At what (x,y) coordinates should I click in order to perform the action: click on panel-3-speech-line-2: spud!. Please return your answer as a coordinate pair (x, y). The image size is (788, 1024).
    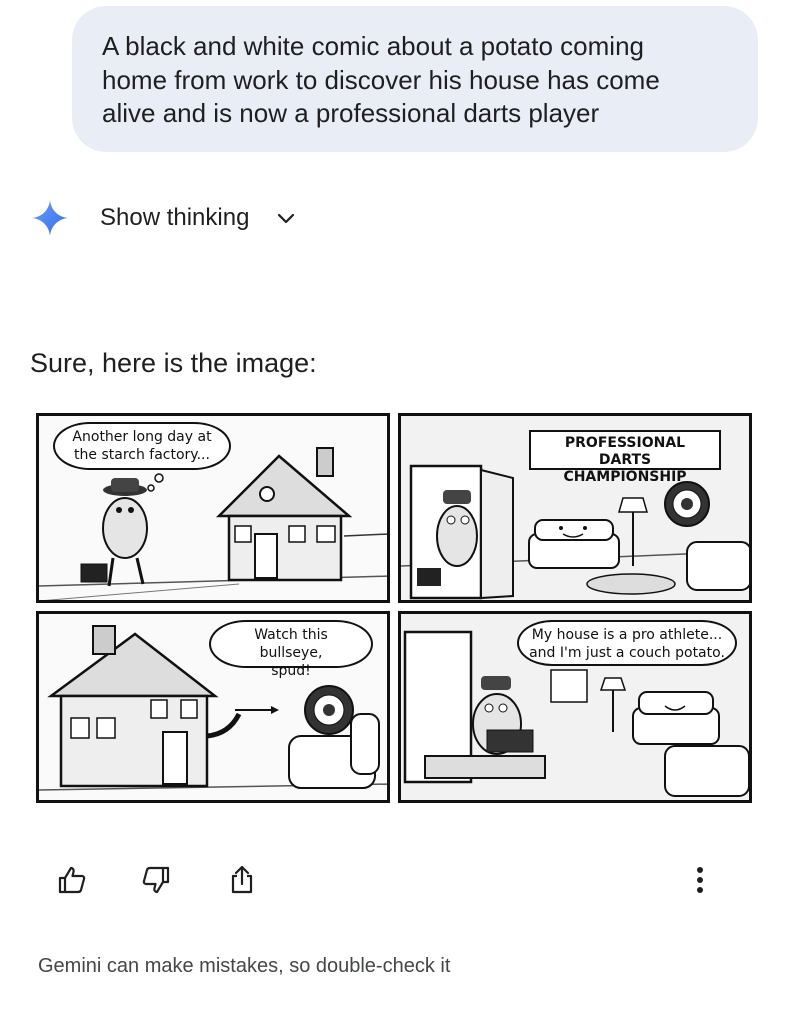
    Looking at the image, I should click on (291, 671).